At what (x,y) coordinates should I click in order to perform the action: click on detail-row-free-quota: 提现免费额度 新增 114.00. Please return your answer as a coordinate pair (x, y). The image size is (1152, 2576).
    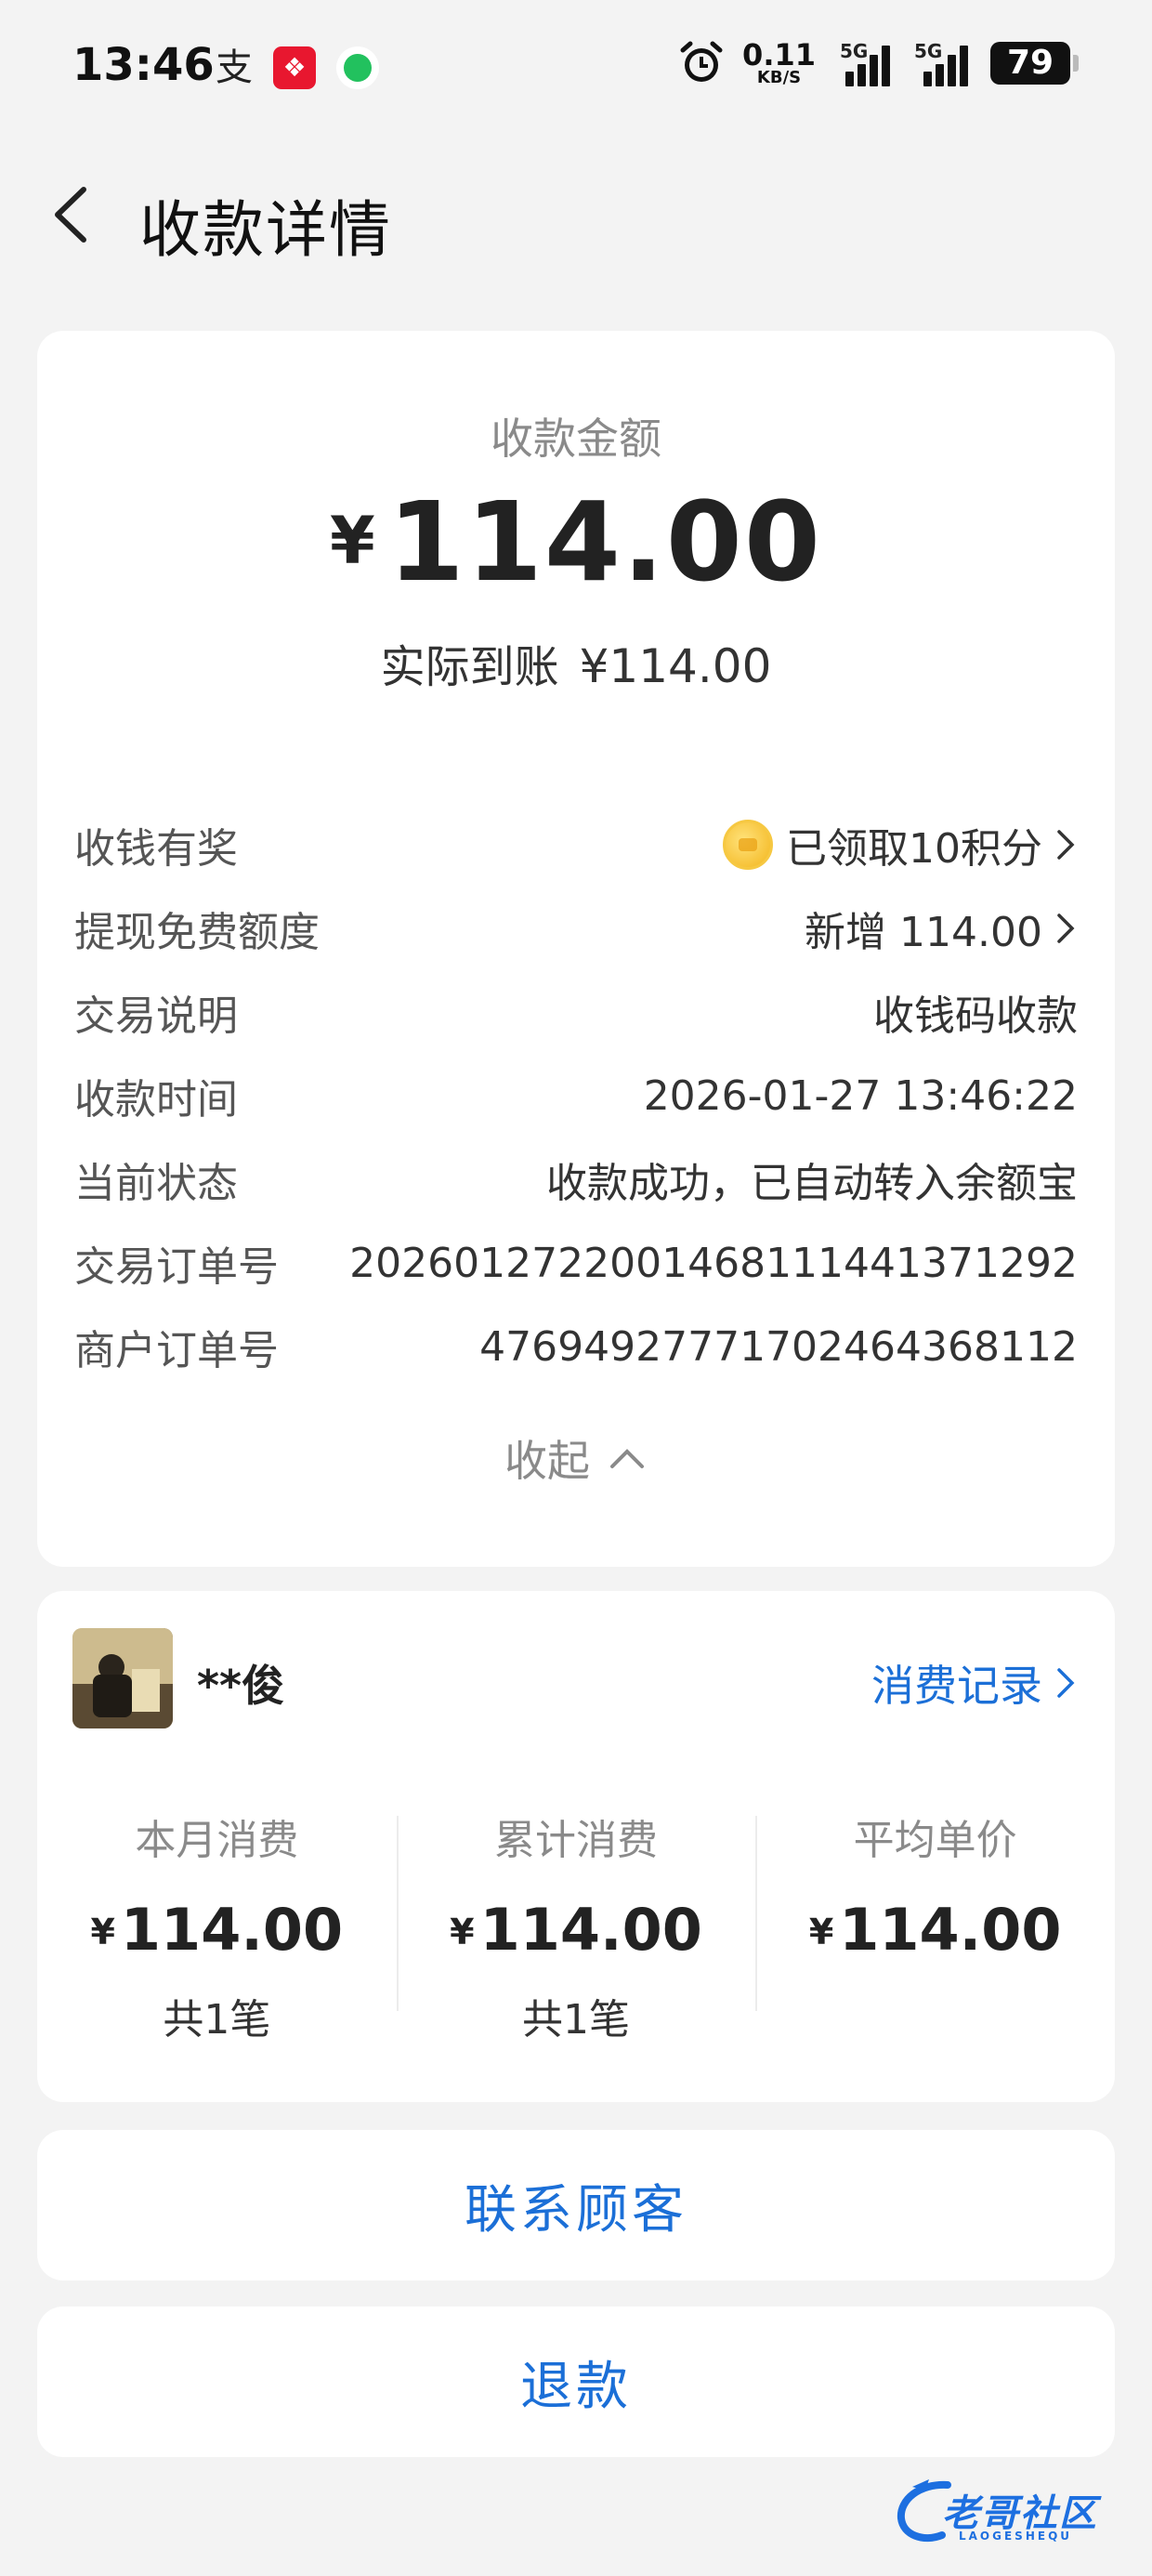
    Looking at the image, I should click on (576, 928).